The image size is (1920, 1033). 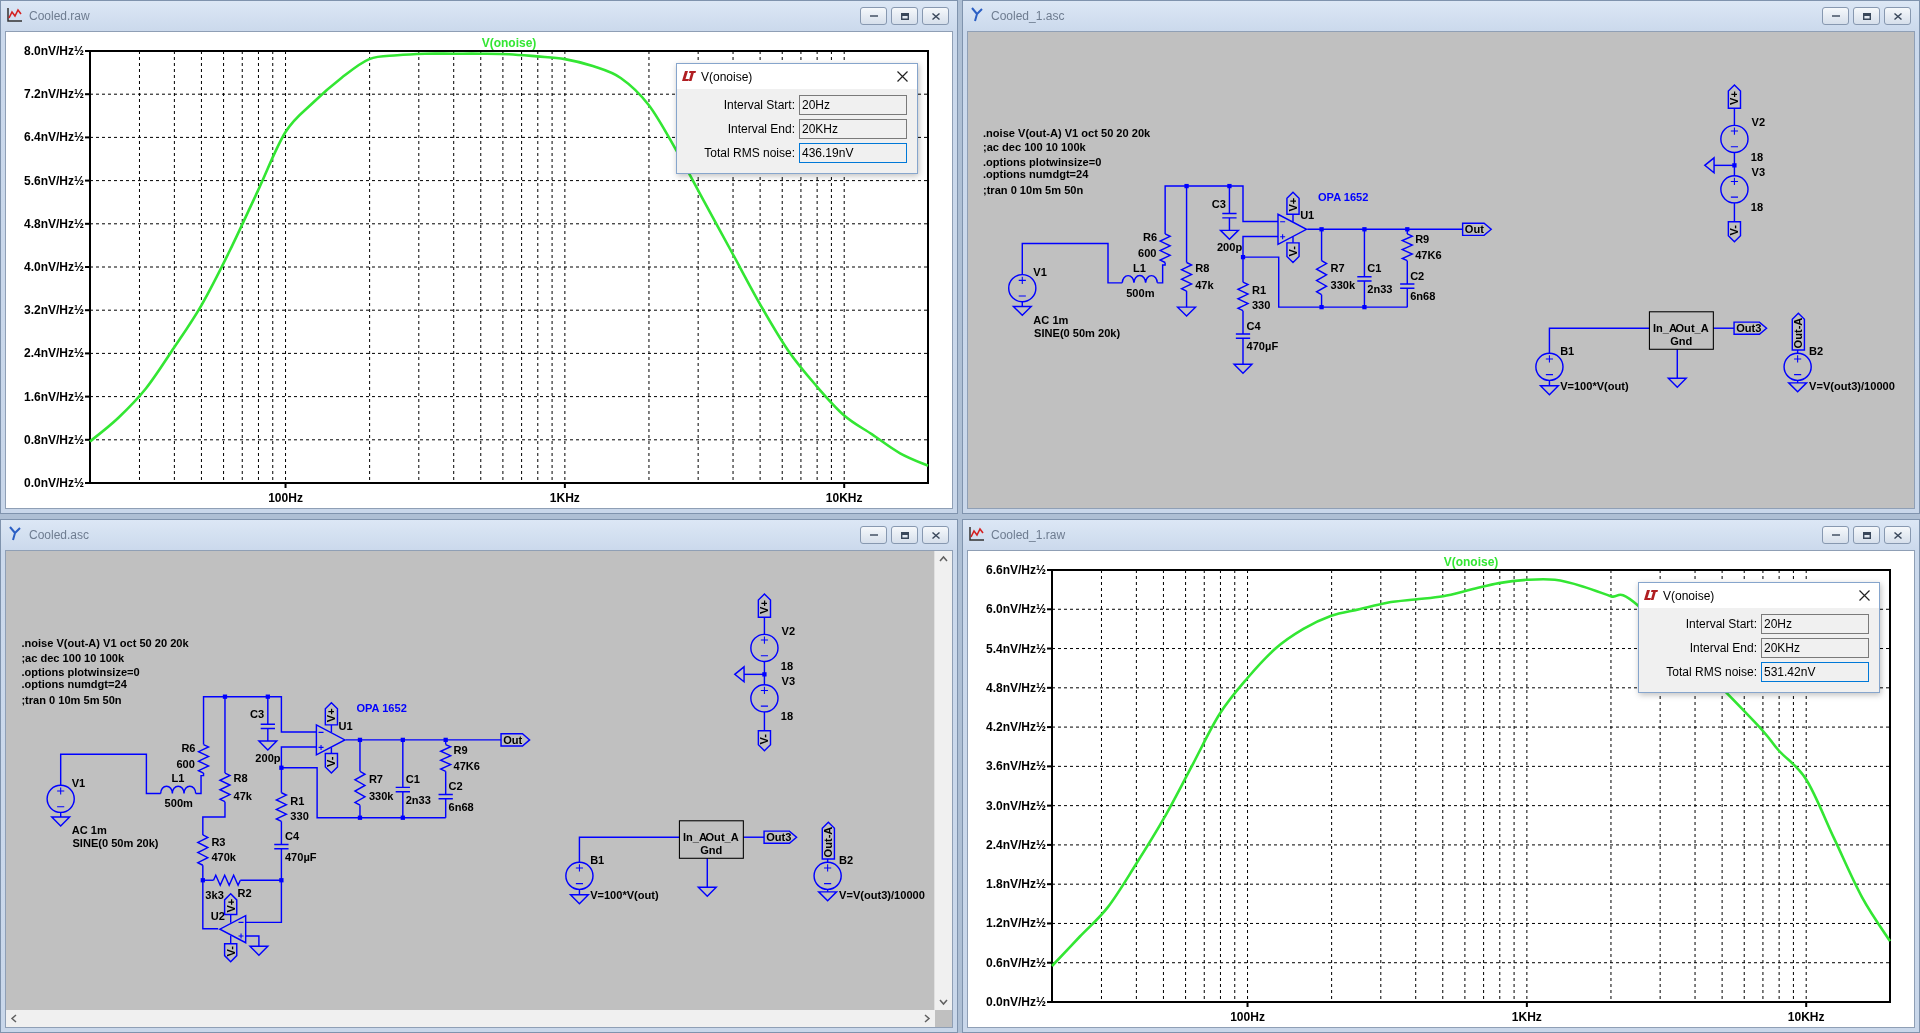 I want to click on component-label: R1, so click(x=1259, y=289).